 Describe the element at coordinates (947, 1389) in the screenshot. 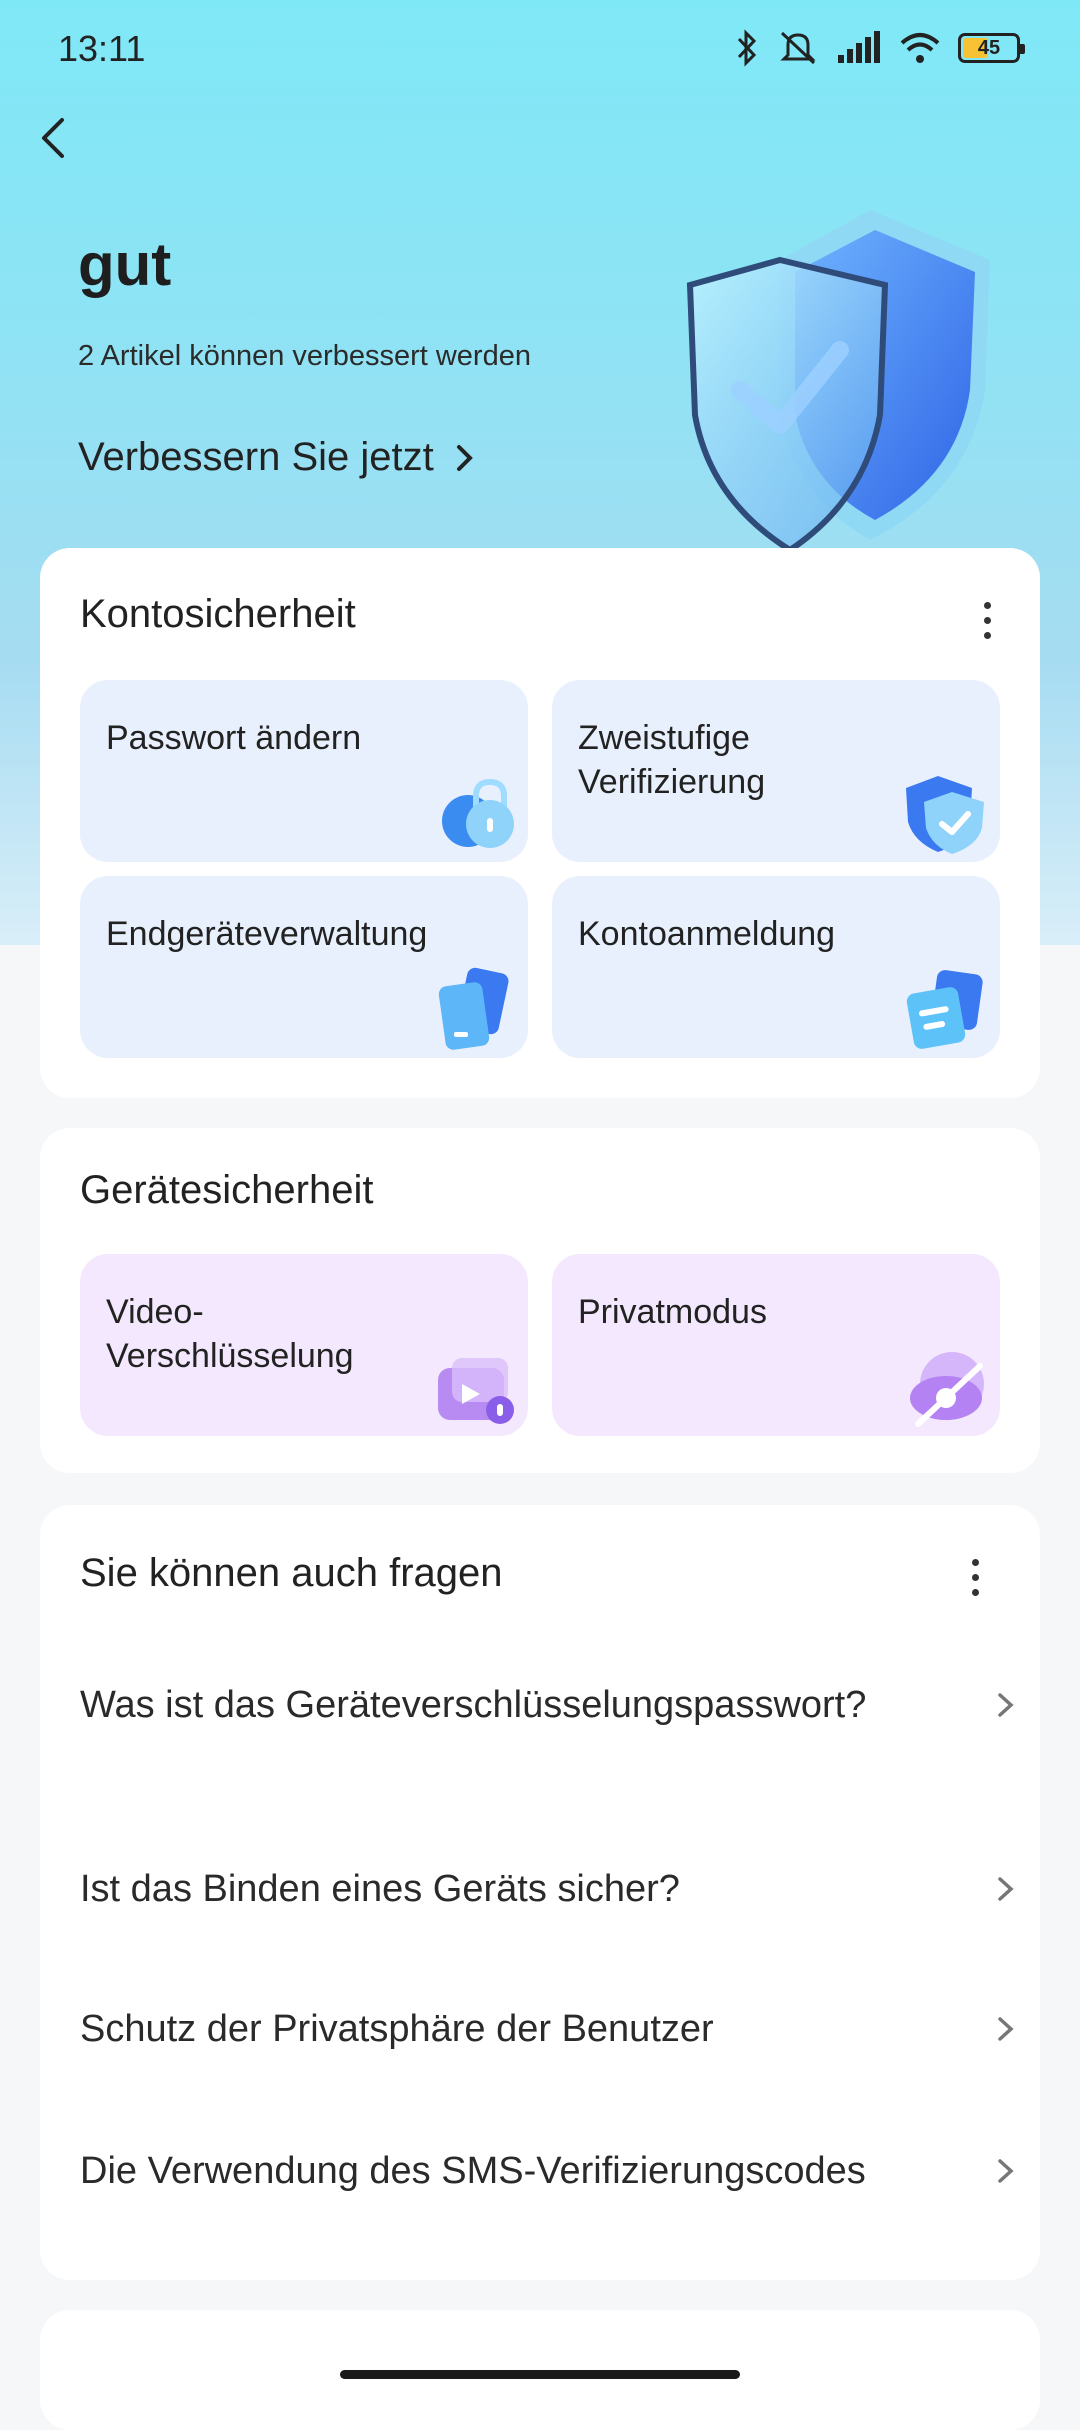

I see `eye-off-icon` at that location.